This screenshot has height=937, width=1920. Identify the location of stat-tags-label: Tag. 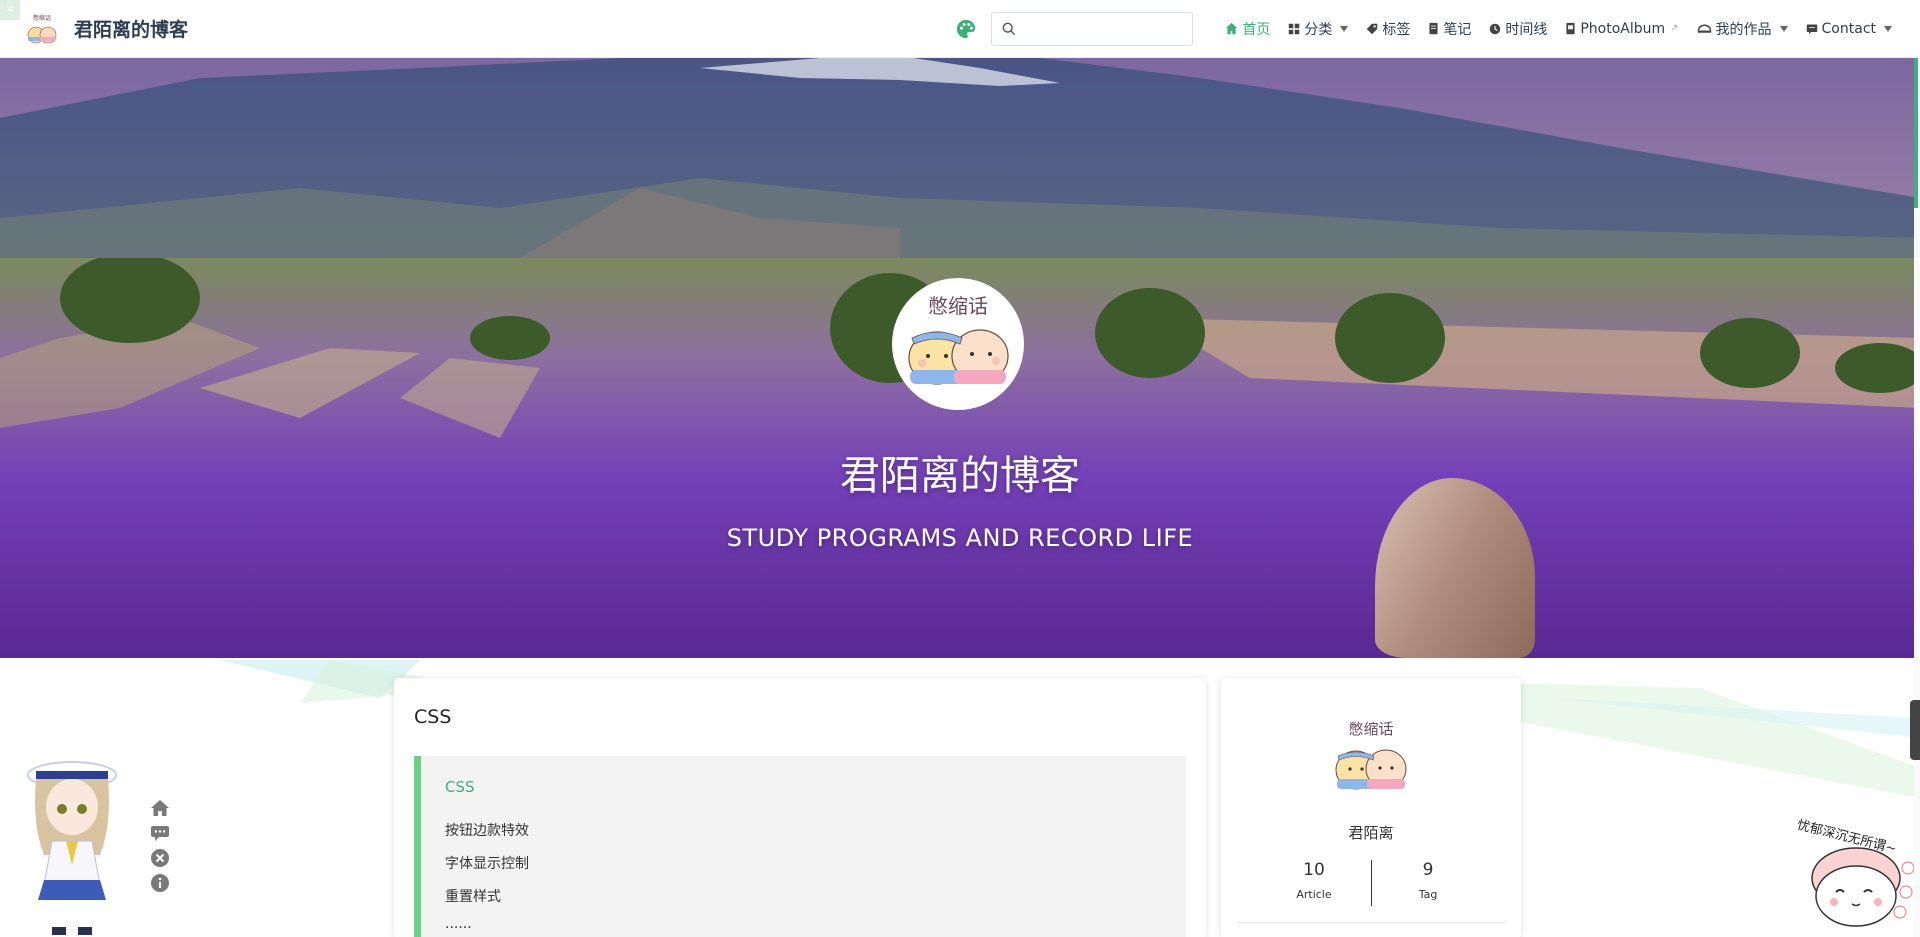
(1428, 894).